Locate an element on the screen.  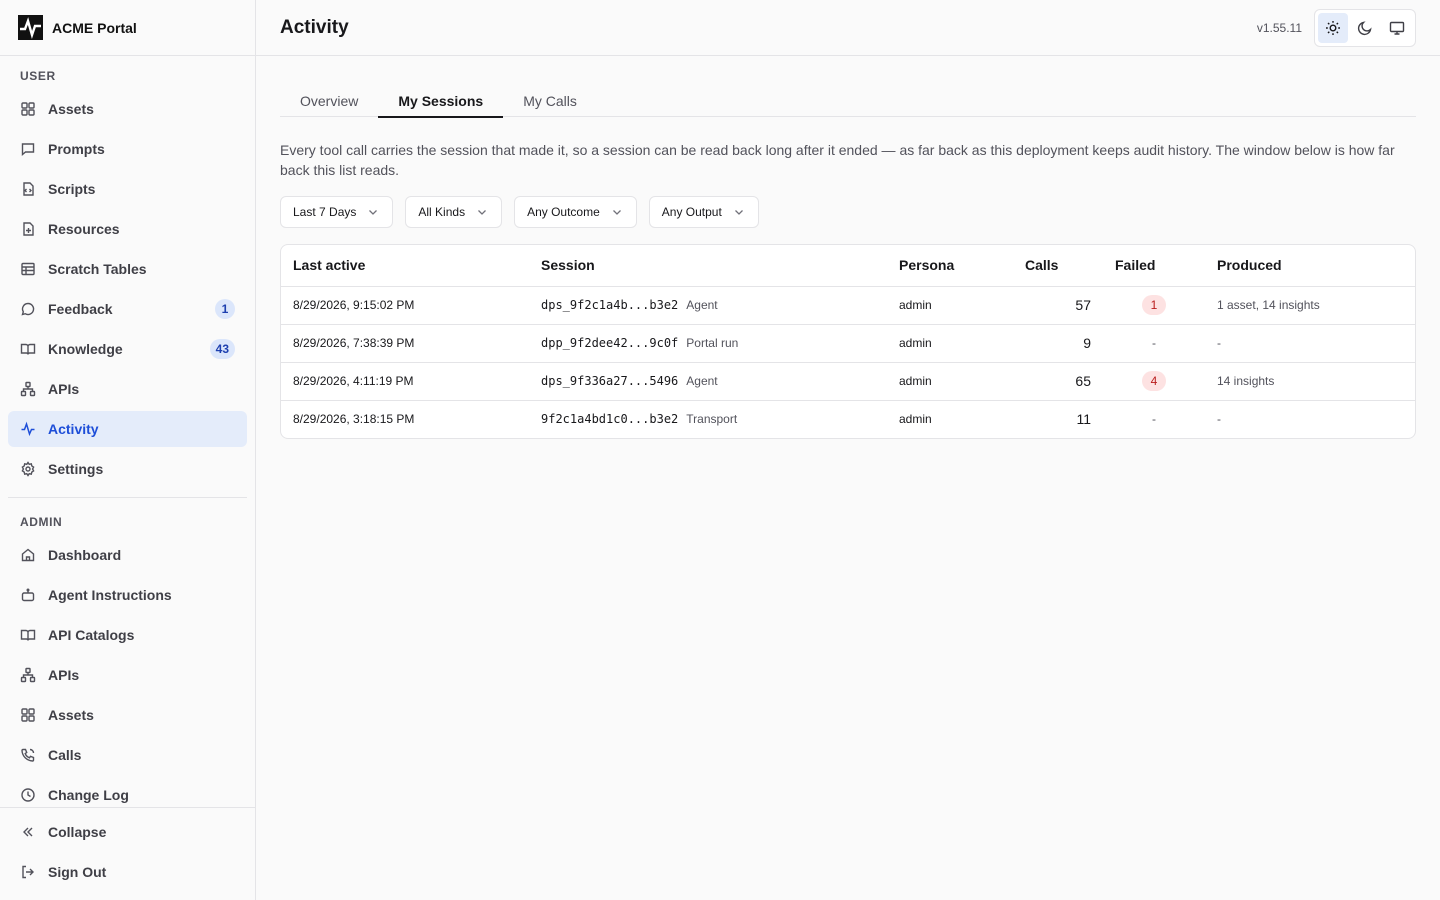
book-open-icon is located at coordinates (28, 349).